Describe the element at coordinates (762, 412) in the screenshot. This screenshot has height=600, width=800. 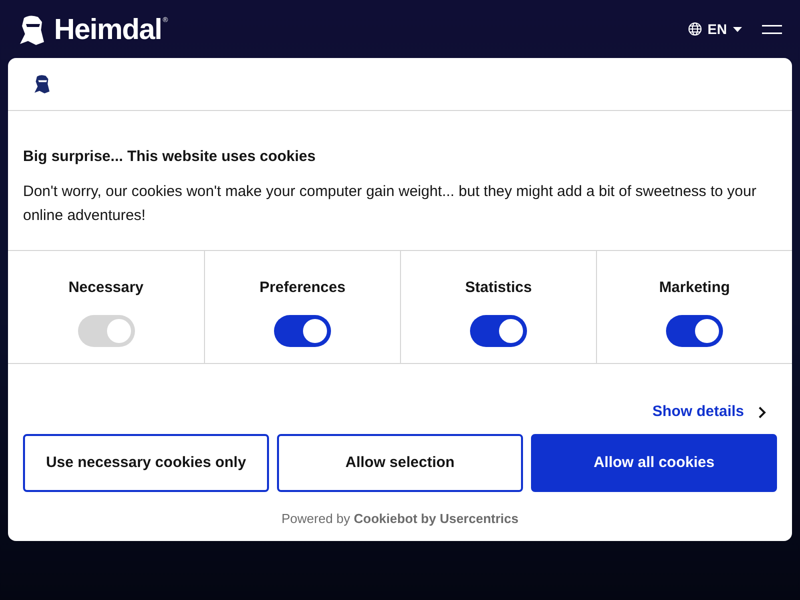
I see `chevron-right-icon` at that location.